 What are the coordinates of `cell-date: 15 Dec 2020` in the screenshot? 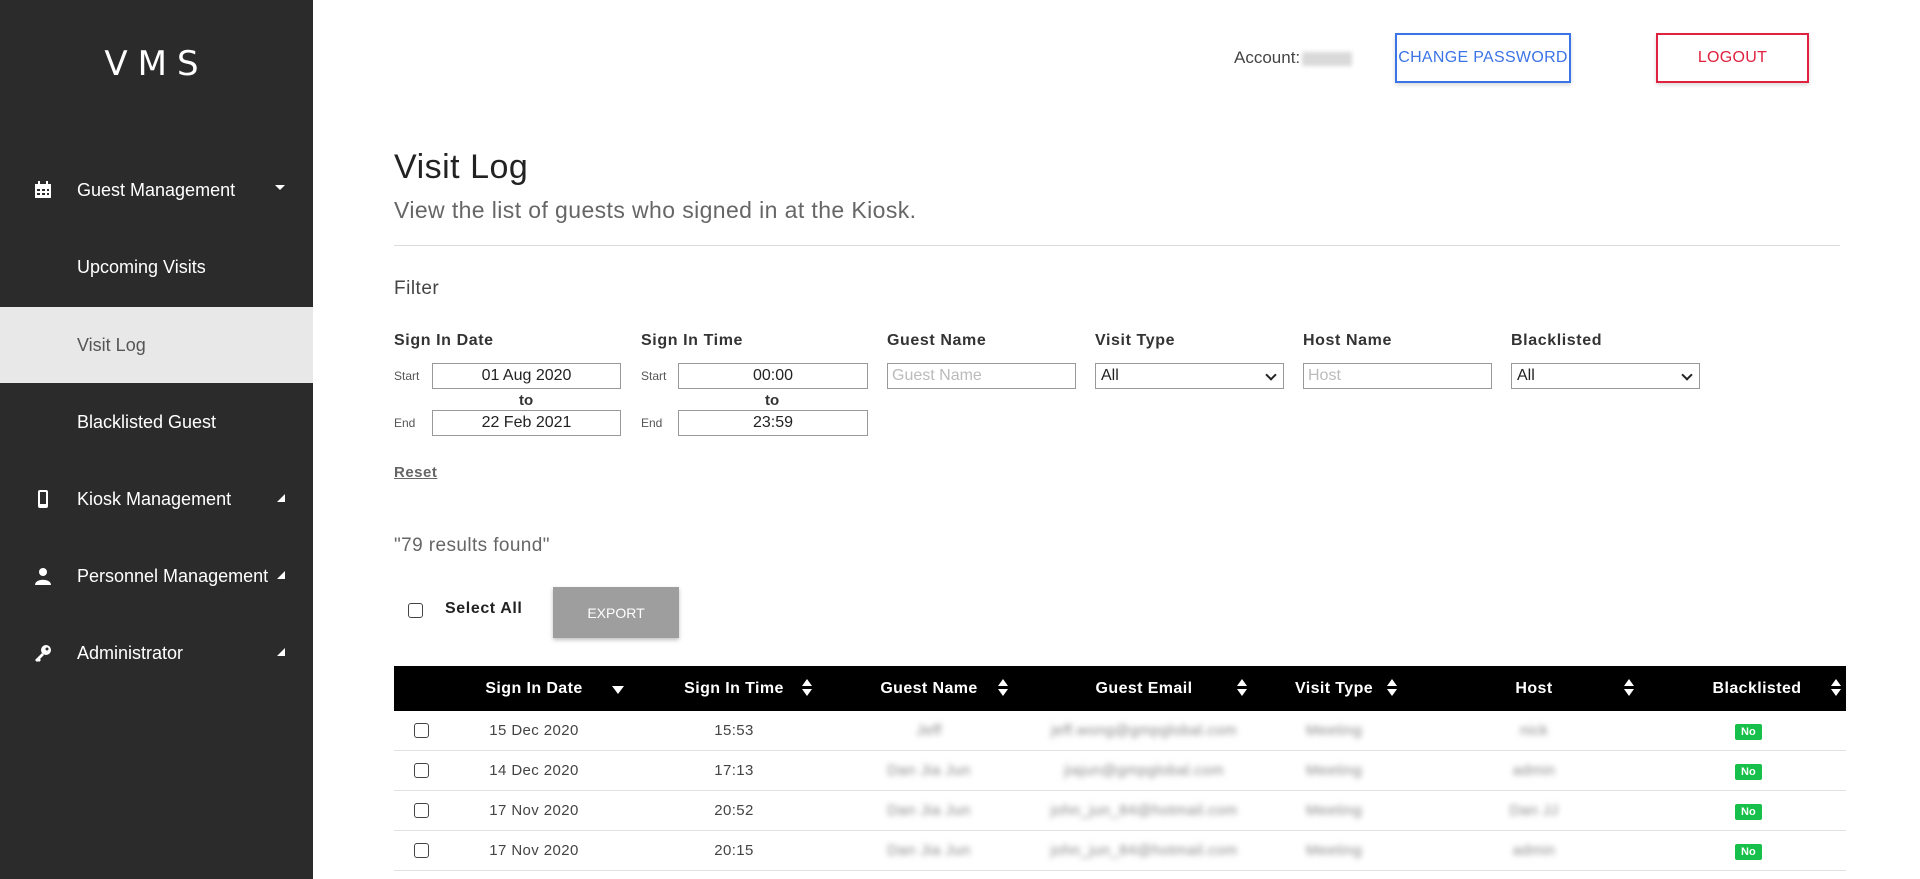 It's located at (534, 730).